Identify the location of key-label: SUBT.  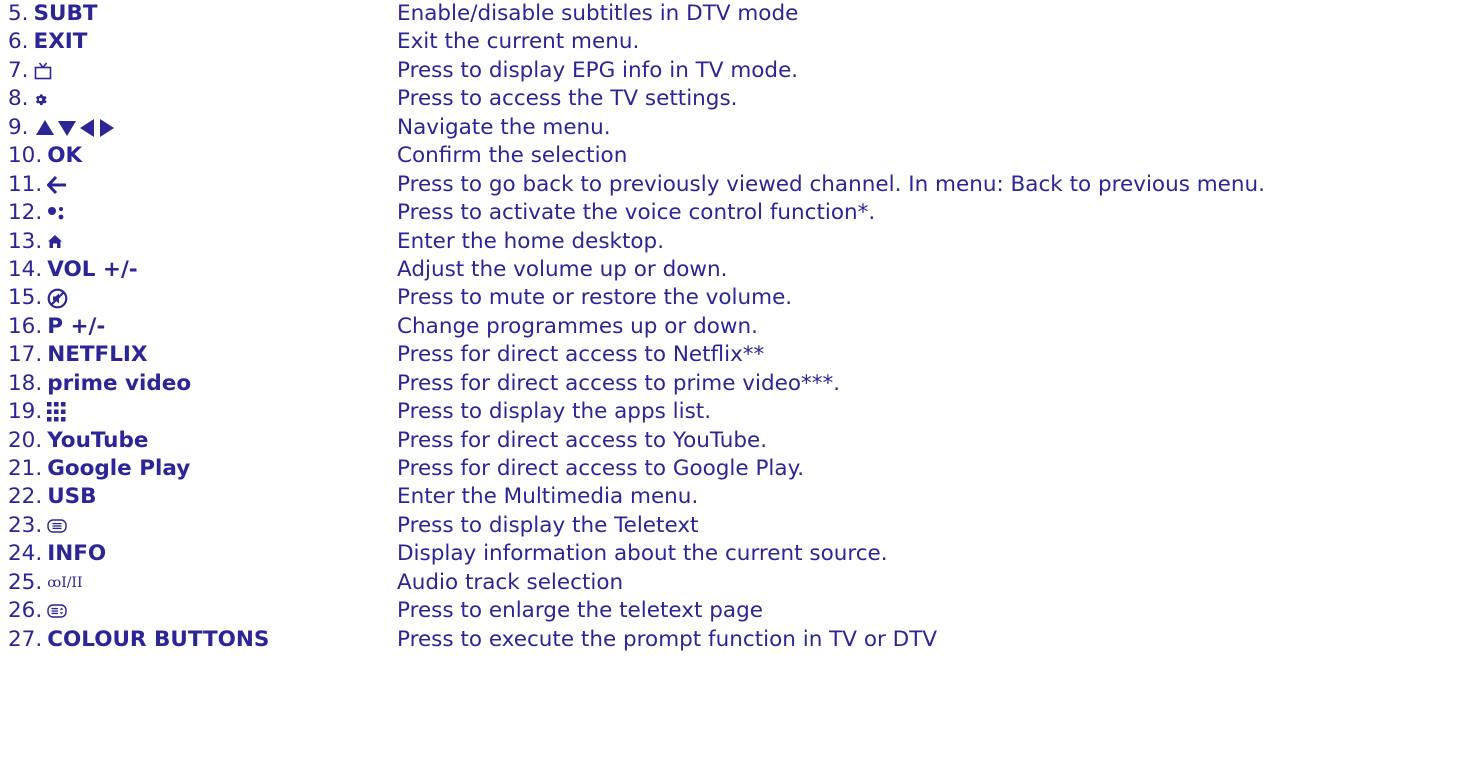
(65, 13).